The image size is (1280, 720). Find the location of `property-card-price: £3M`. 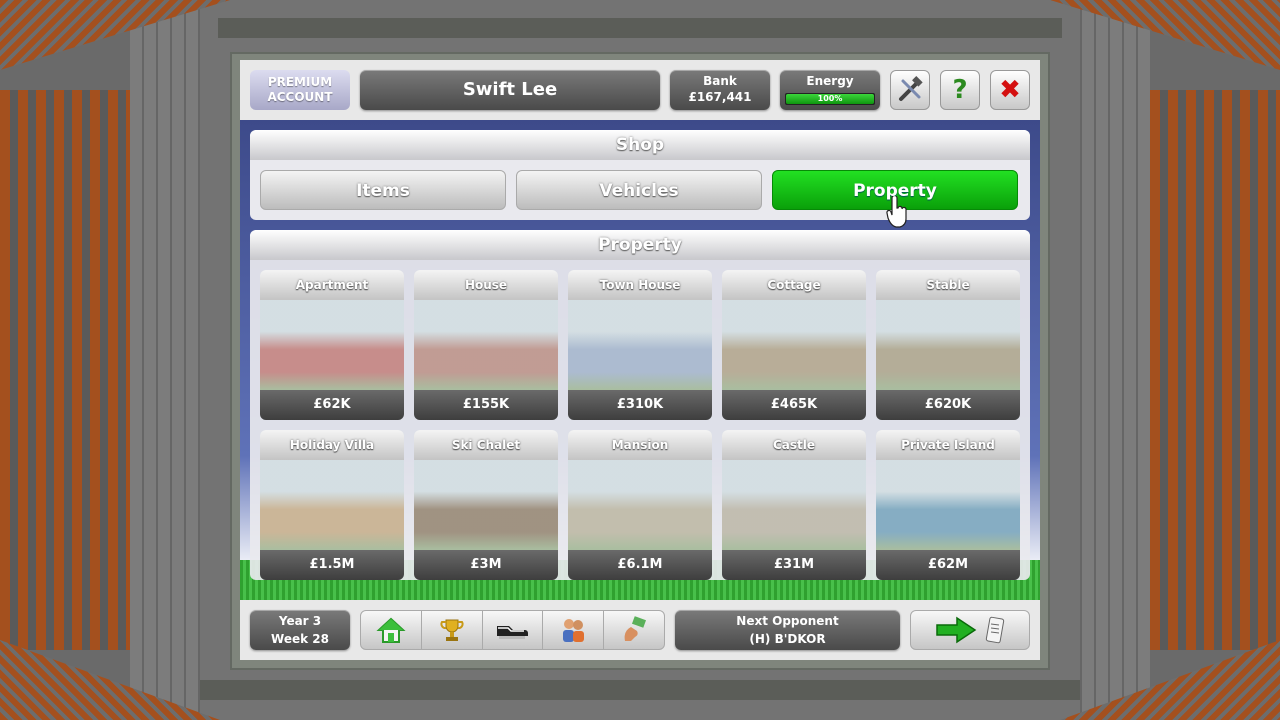

property-card-price: £3M is located at coordinates (486, 565).